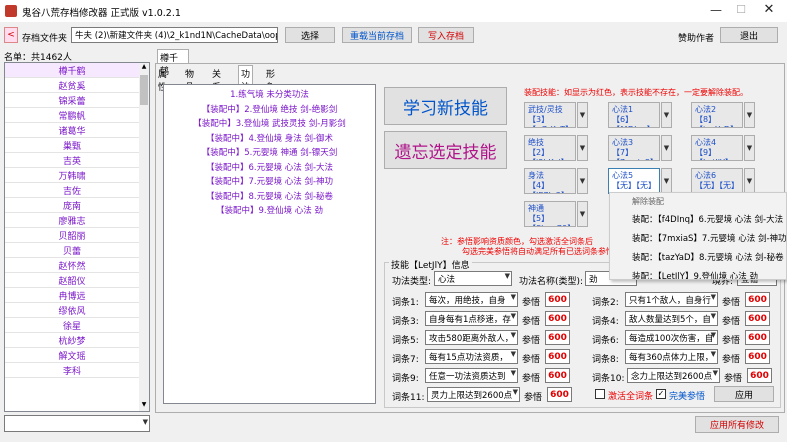 This screenshot has height=442, width=787. What do you see at coordinates (269, 181) in the screenshot?
I see `skill-list-item: 【装配中】7.元婴境 心法 剑-神功` at bounding box center [269, 181].